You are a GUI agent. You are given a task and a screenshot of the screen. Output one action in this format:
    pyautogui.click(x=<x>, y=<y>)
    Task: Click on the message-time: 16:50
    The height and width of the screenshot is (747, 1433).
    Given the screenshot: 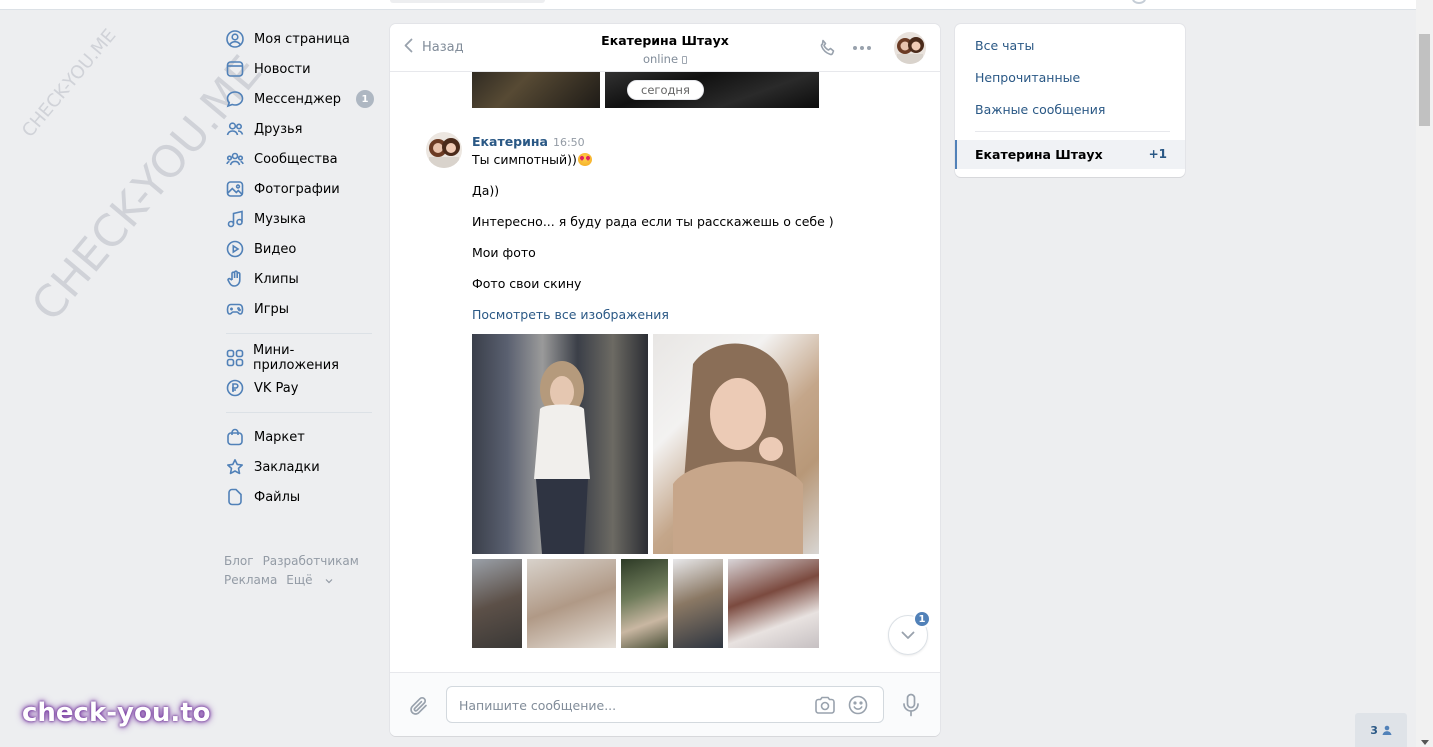 What is the action you would take?
    pyautogui.click(x=569, y=142)
    